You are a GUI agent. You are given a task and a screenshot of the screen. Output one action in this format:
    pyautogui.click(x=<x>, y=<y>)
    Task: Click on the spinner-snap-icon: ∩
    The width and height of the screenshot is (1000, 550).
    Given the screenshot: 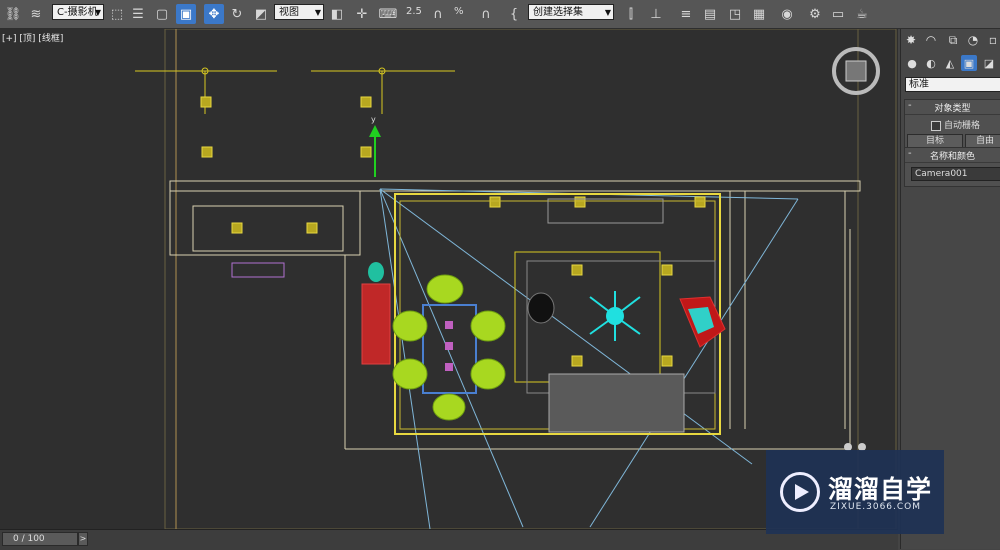 What is the action you would take?
    pyautogui.click(x=486, y=14)
    